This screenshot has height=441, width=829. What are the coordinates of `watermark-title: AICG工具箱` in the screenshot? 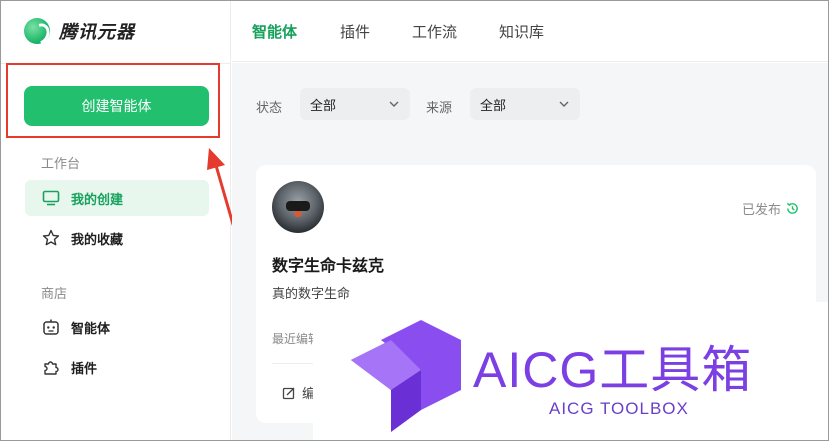 It's located at (613, 370).